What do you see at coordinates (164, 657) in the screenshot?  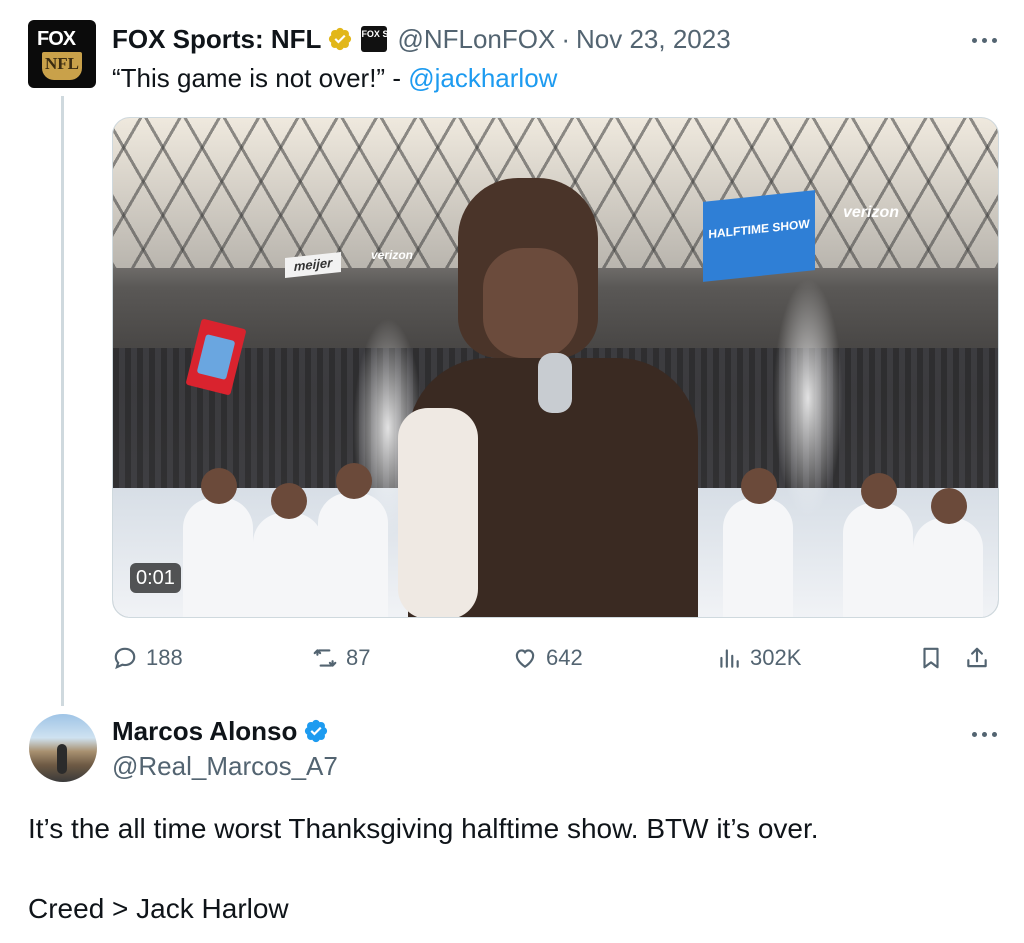 I see `reply-count: 188` at bounding box center [164, 657].